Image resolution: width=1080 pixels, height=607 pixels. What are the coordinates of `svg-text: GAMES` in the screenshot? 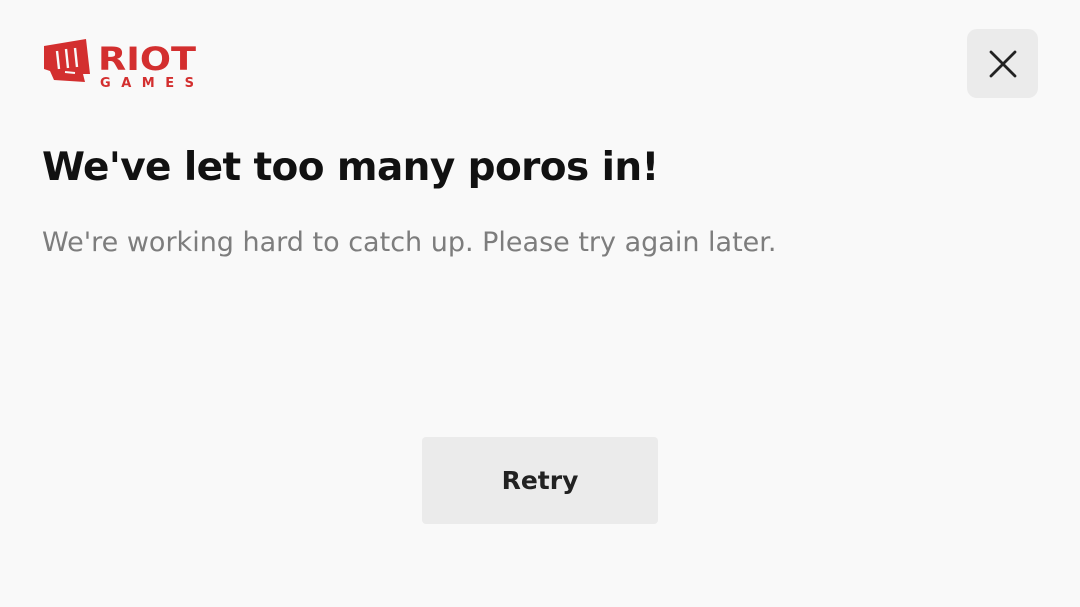 It's located at (147, 83).